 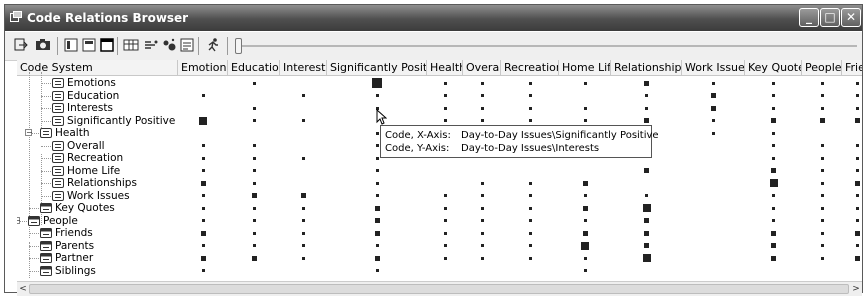 I want to click on code-label: Health, so click(x=72, y=133).